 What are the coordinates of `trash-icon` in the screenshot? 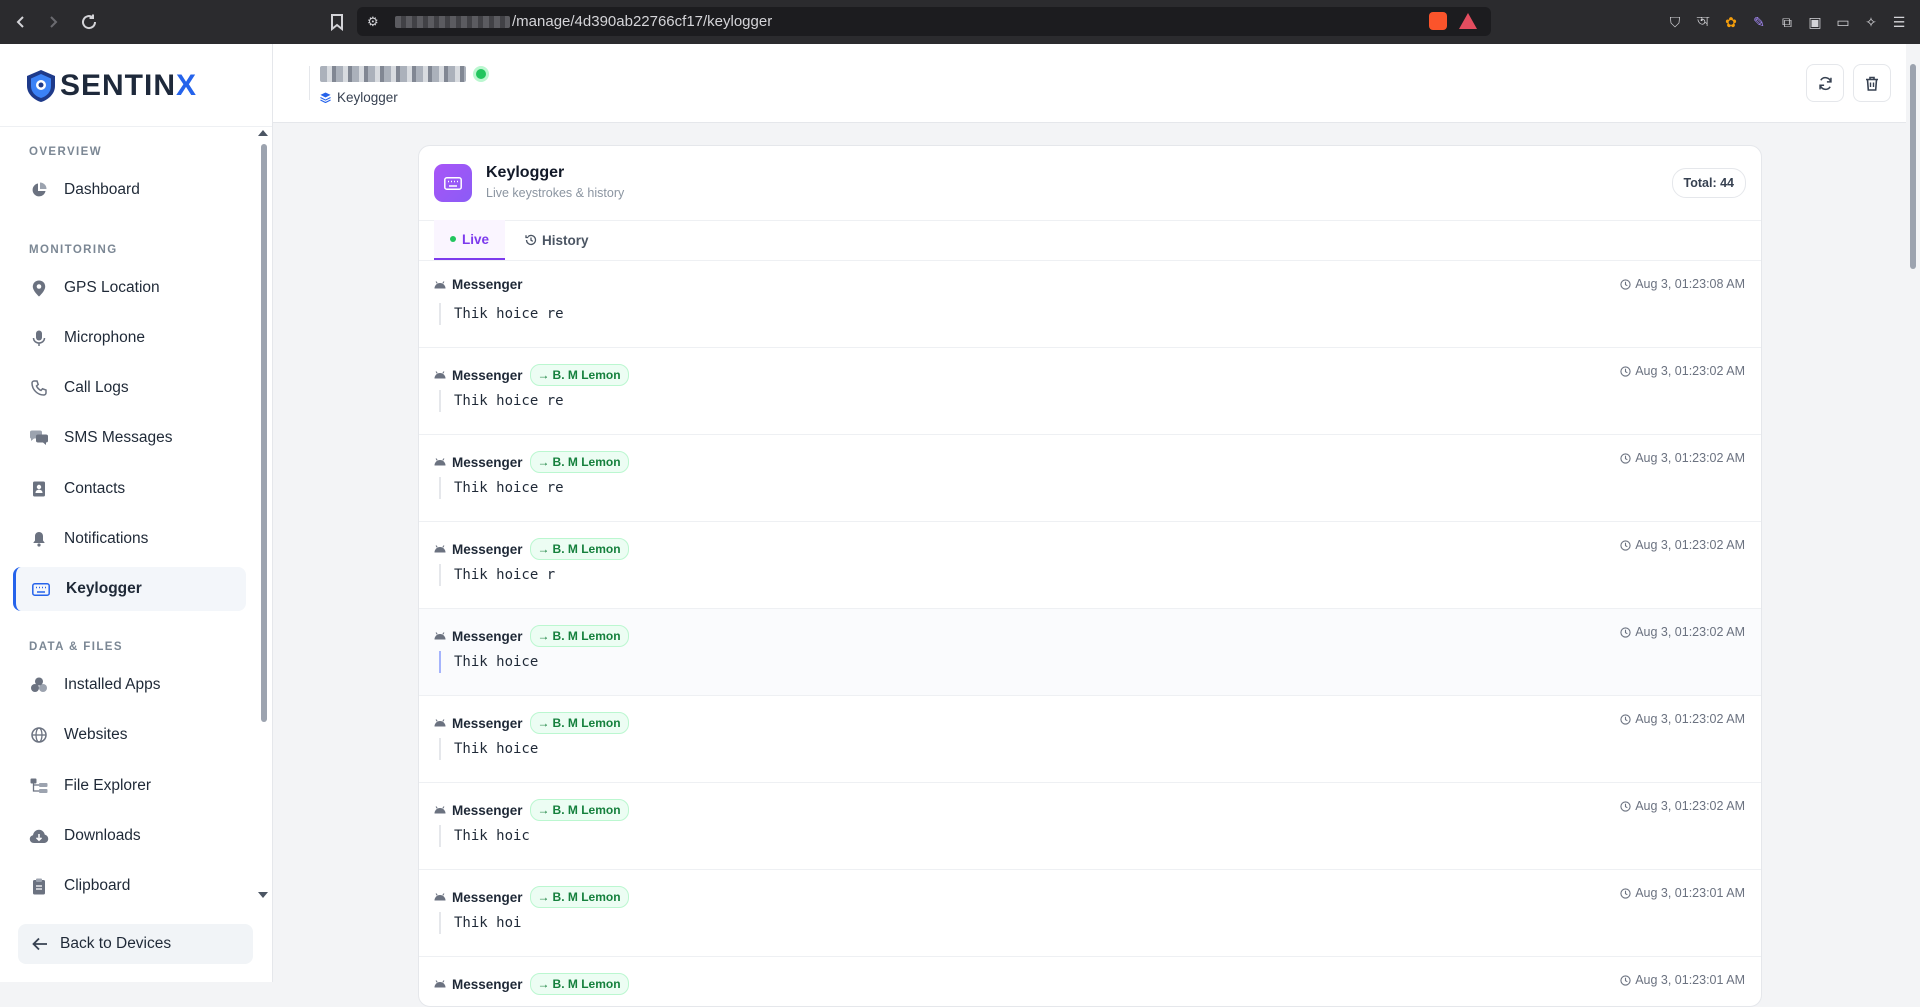 It's located at (1872, 83).